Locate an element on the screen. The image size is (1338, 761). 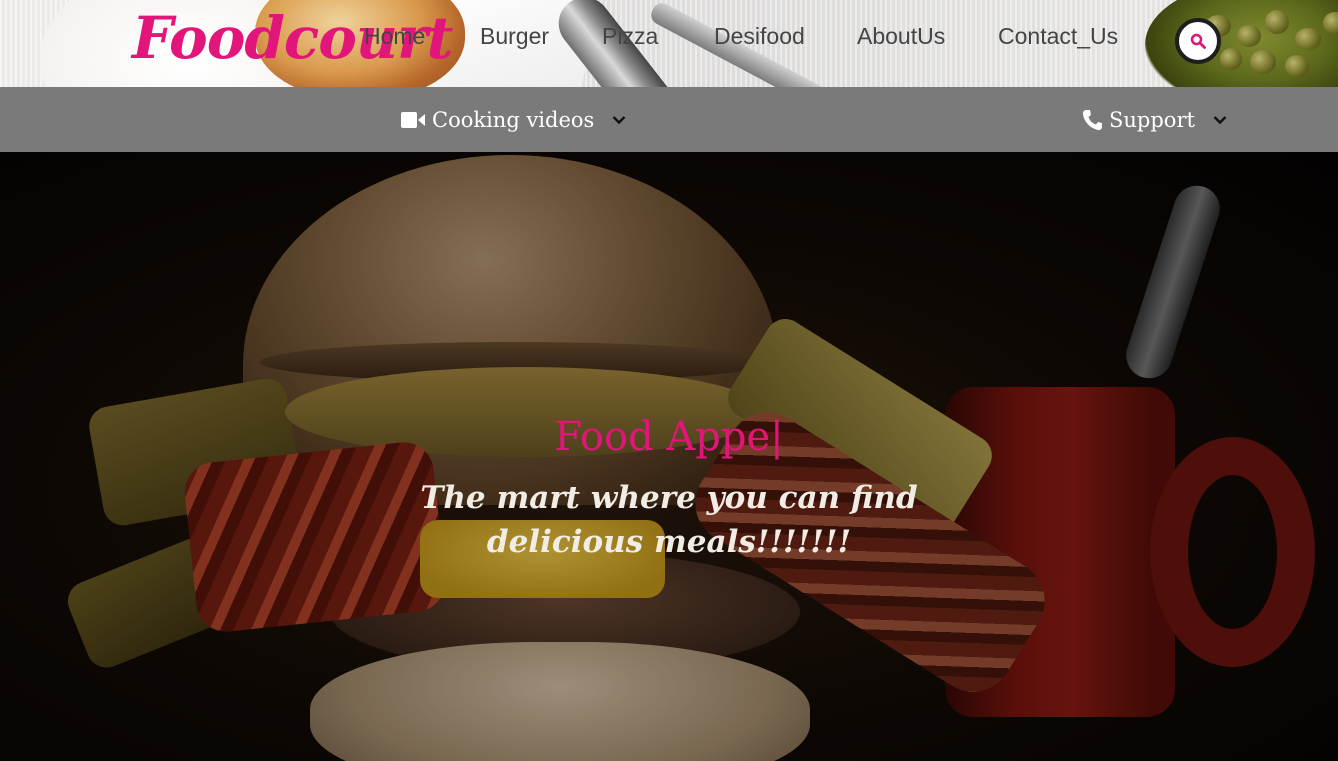
hero-title-text: Food Appe is located at coordinates (662, 437).